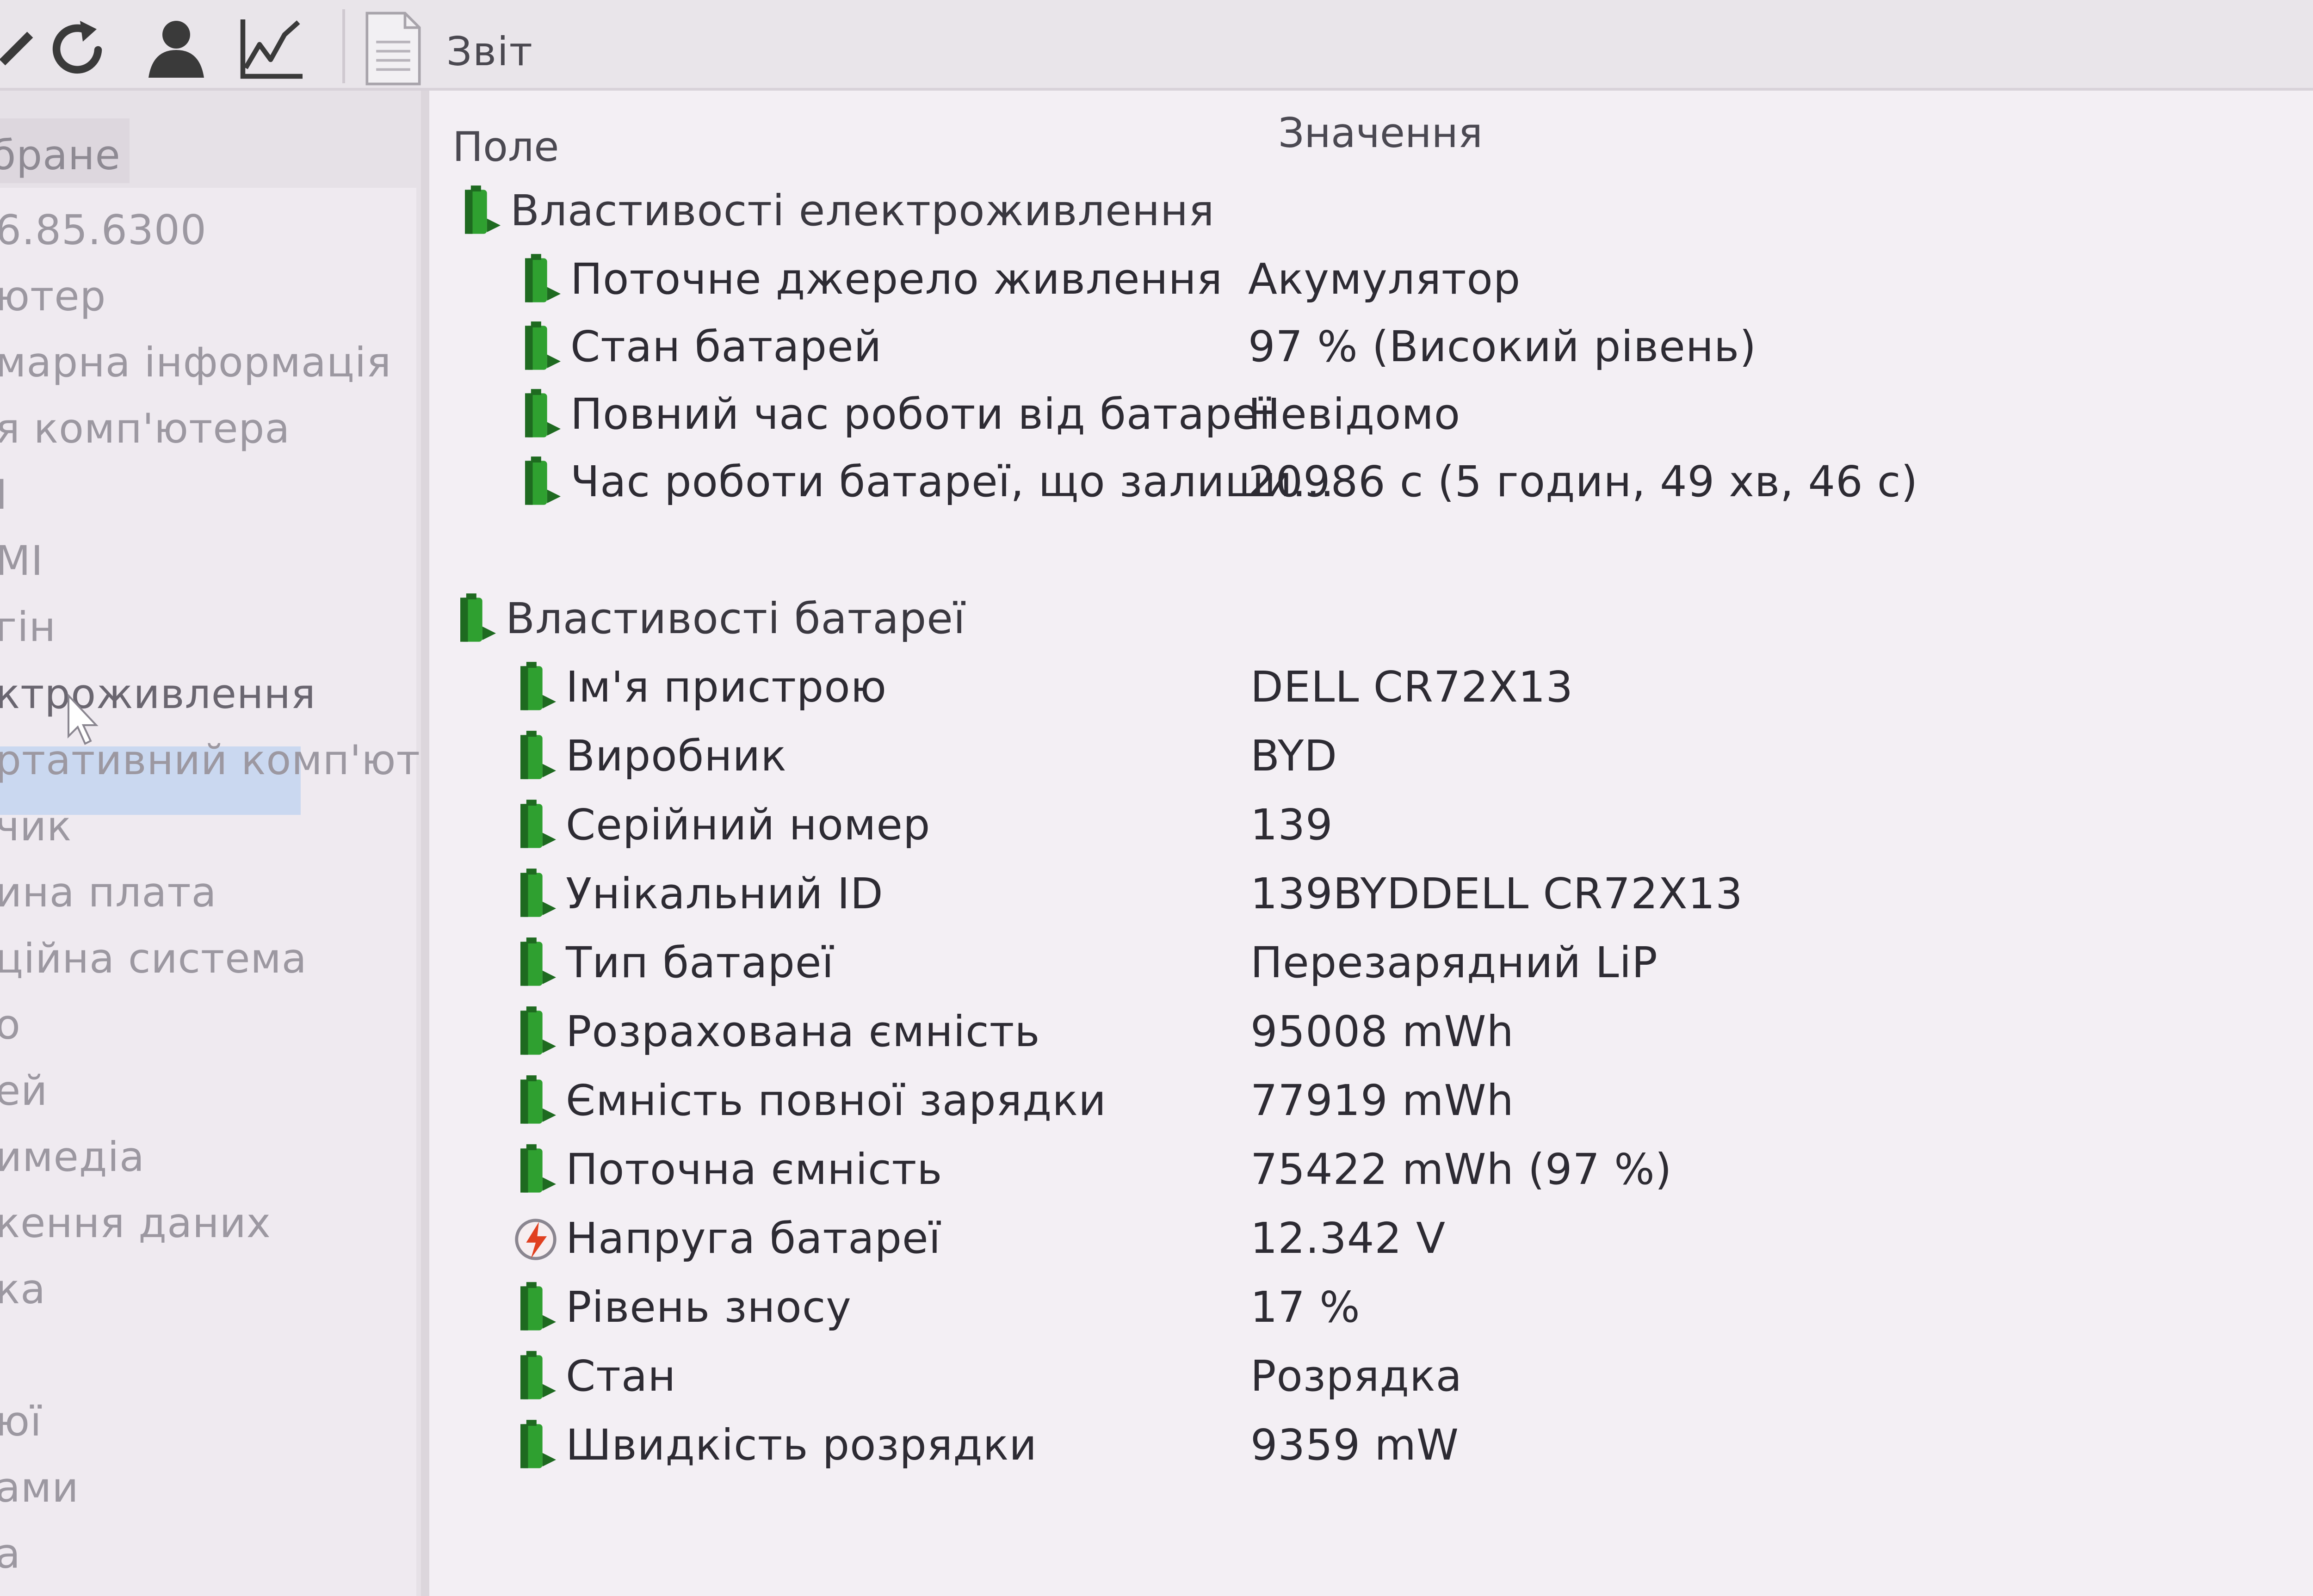 The image size is (2313, 1596). Describe the element at coordinates (173, 48) in the screenshot. I see `user-icon` at that location.